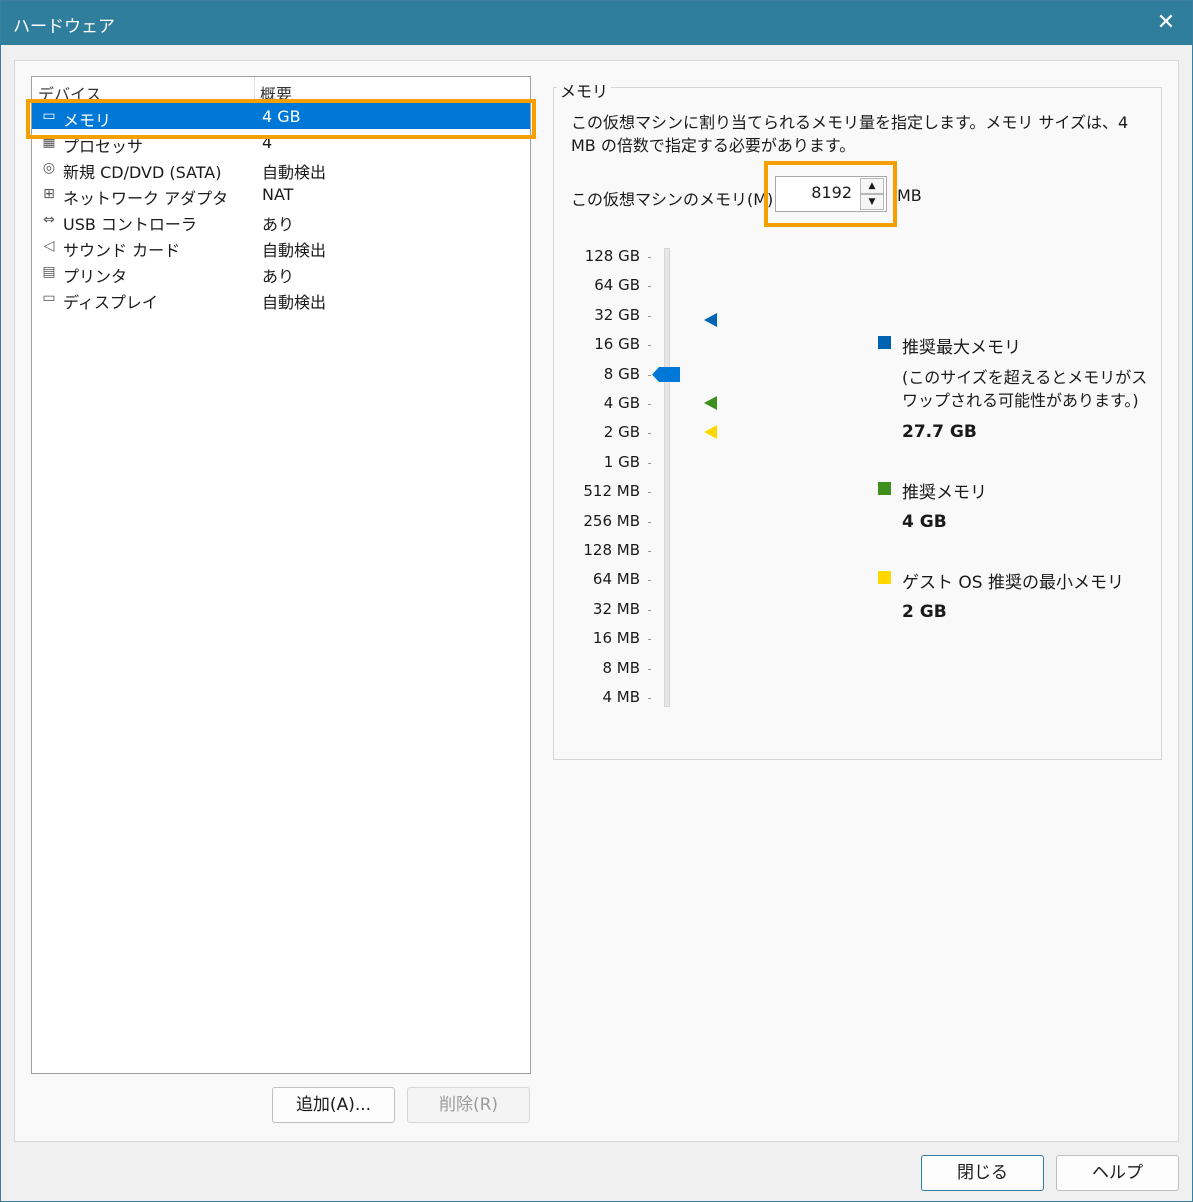  I want to click on device-summary: NAT, so click(278, 194).